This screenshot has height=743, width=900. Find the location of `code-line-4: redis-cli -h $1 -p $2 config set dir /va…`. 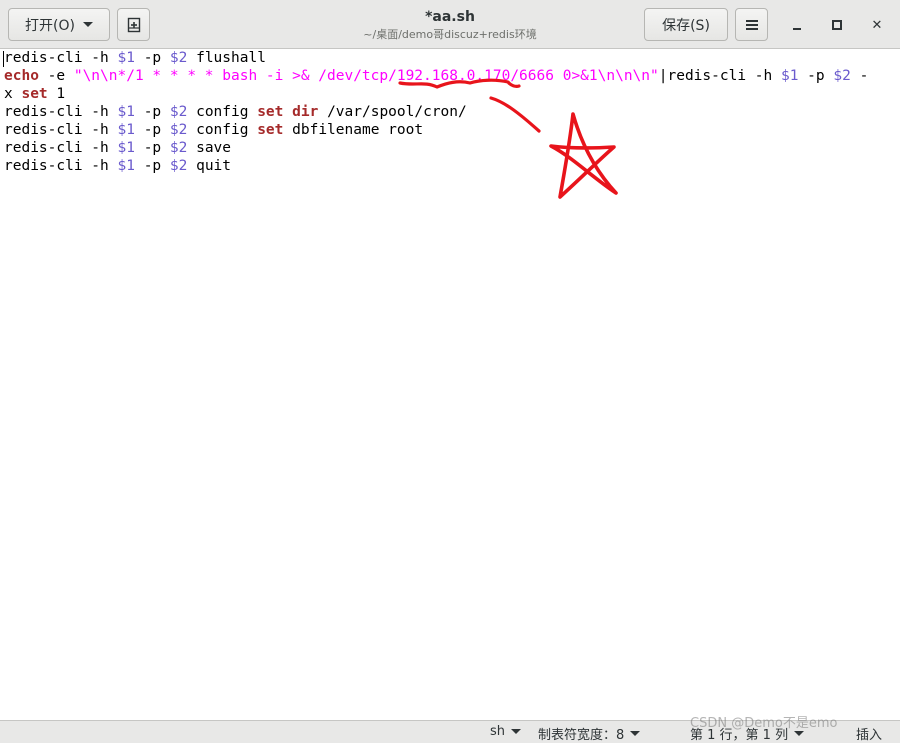

code-line-4: redis-cli -h $1 -p $2 config set dir /va… is located at coordinates (235, 112).